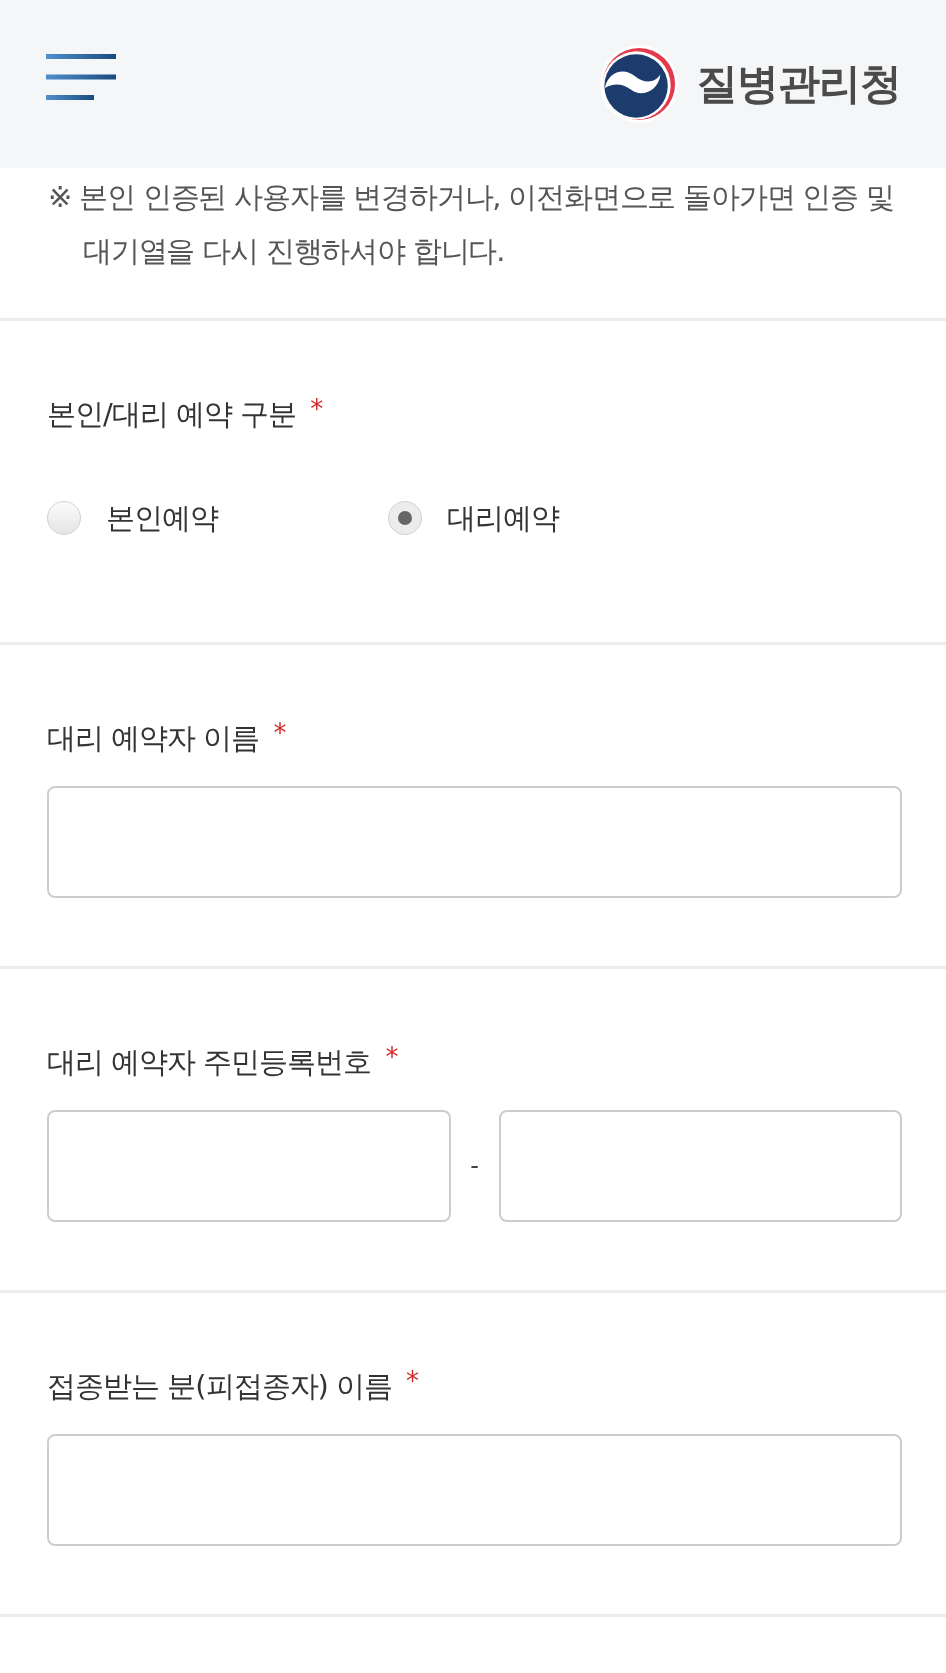  I want to click on field-label: 본인/대리 예약 구분, so click(172, 414).